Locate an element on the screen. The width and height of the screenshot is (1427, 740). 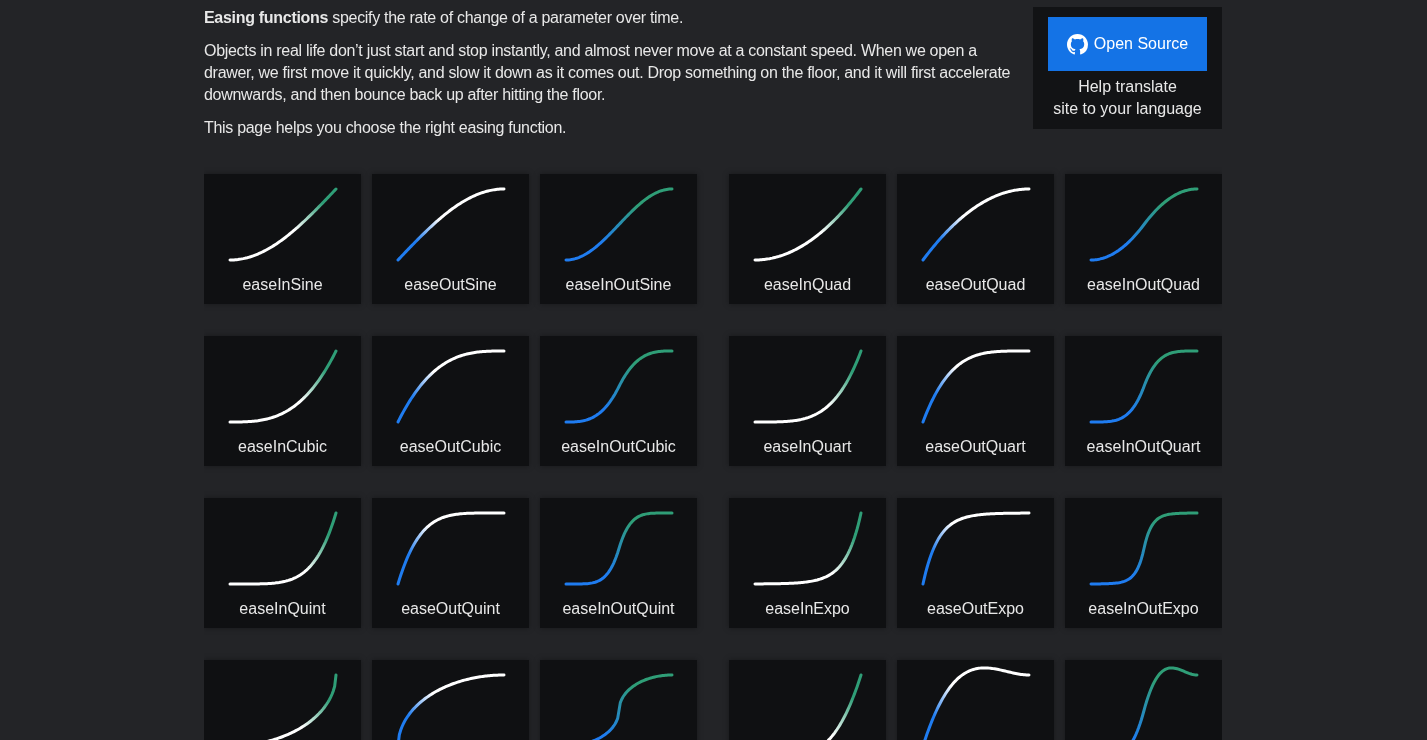
intro-paragraph: Easing functions specify the rate of change of a parameter over time. is located at coordinates (444, 18).